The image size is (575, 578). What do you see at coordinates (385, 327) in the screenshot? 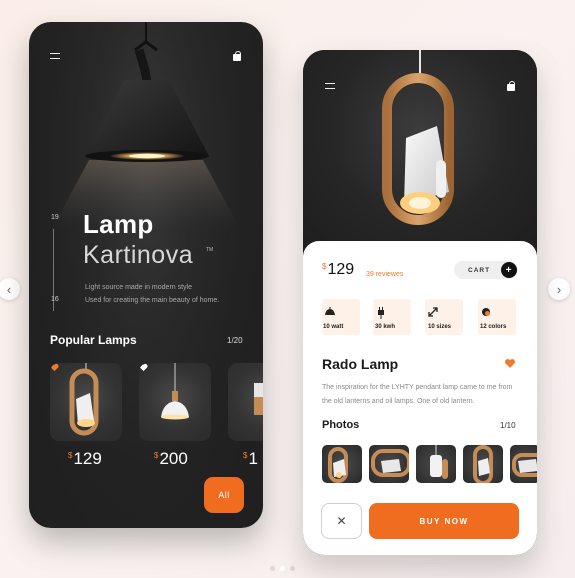
I see `feature-label: 30 kwh` at bounding box center [385, 327].